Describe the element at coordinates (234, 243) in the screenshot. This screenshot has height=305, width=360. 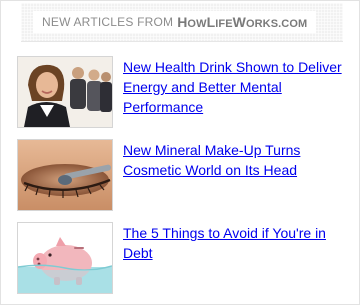
I see `article-title-link: The 5 Things to Avoid if You're in Debt` at that location.